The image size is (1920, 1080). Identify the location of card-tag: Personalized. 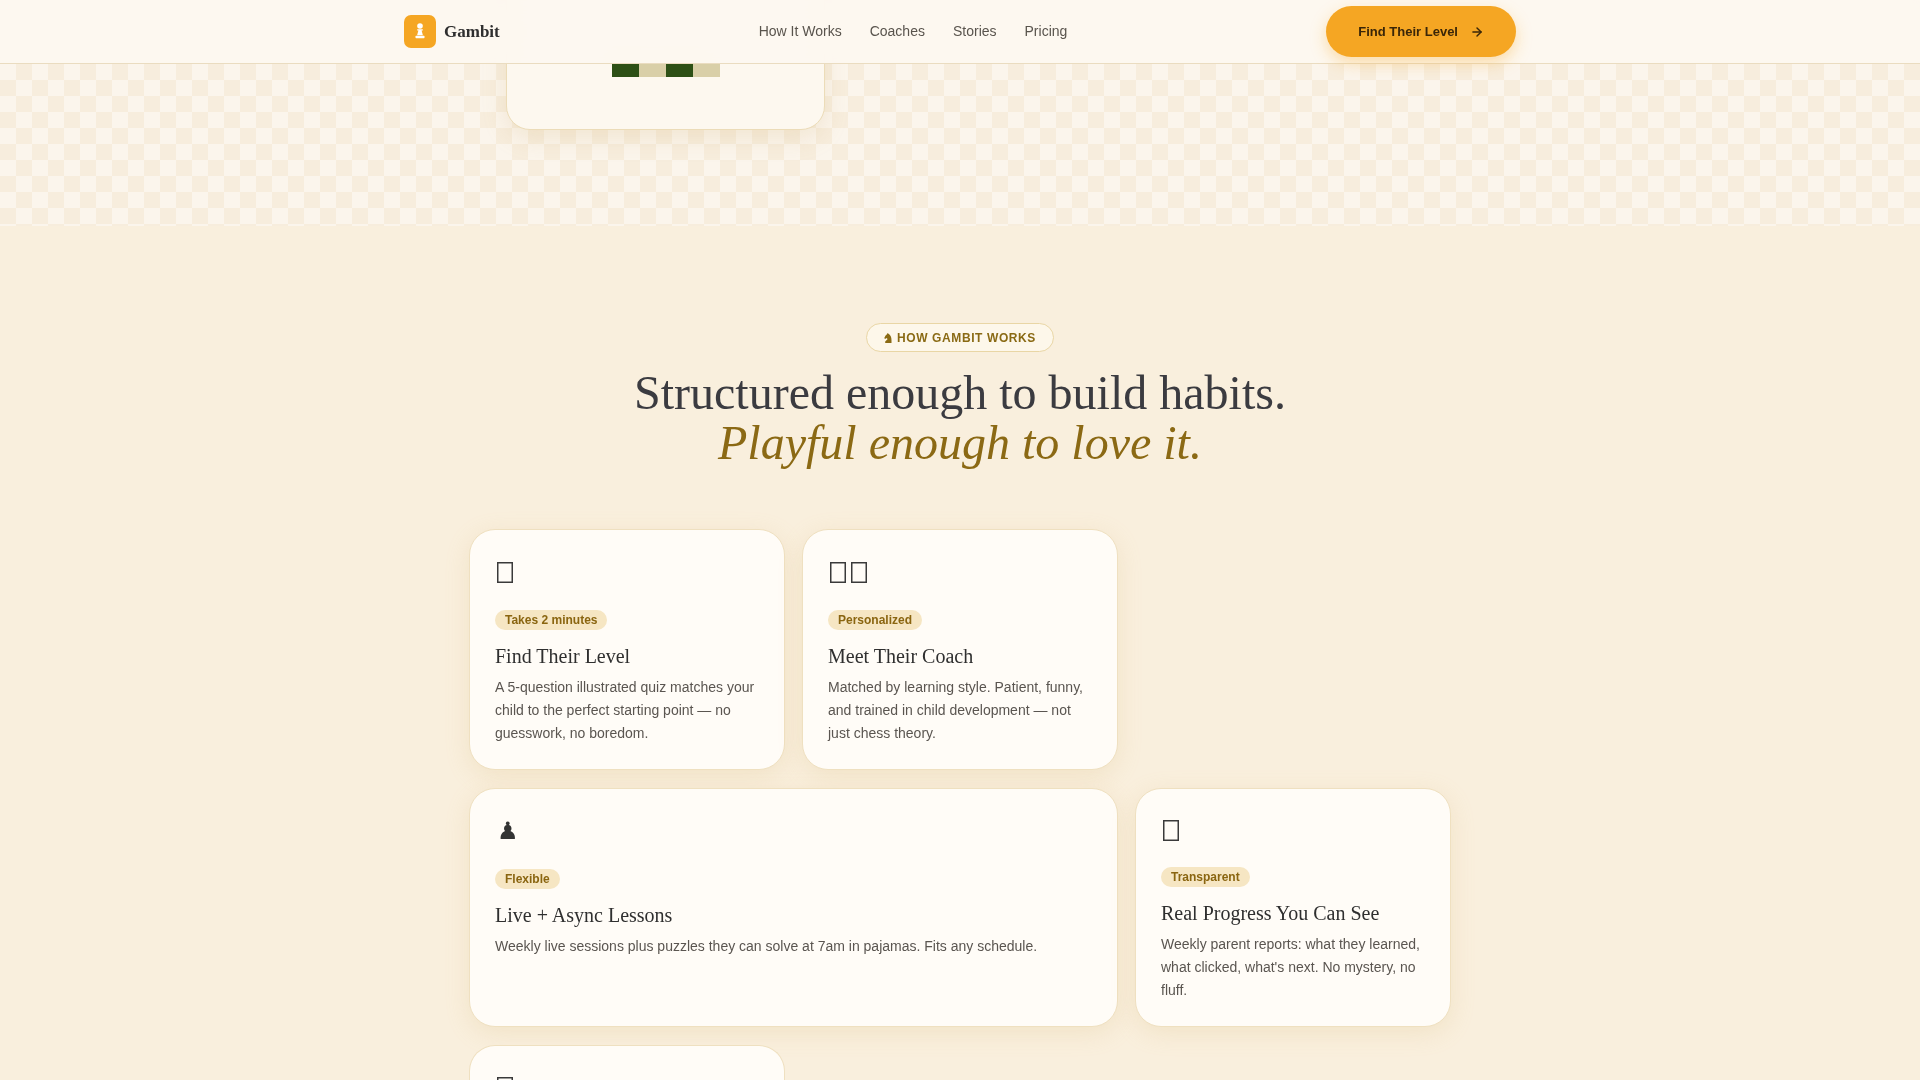
(875, 620).